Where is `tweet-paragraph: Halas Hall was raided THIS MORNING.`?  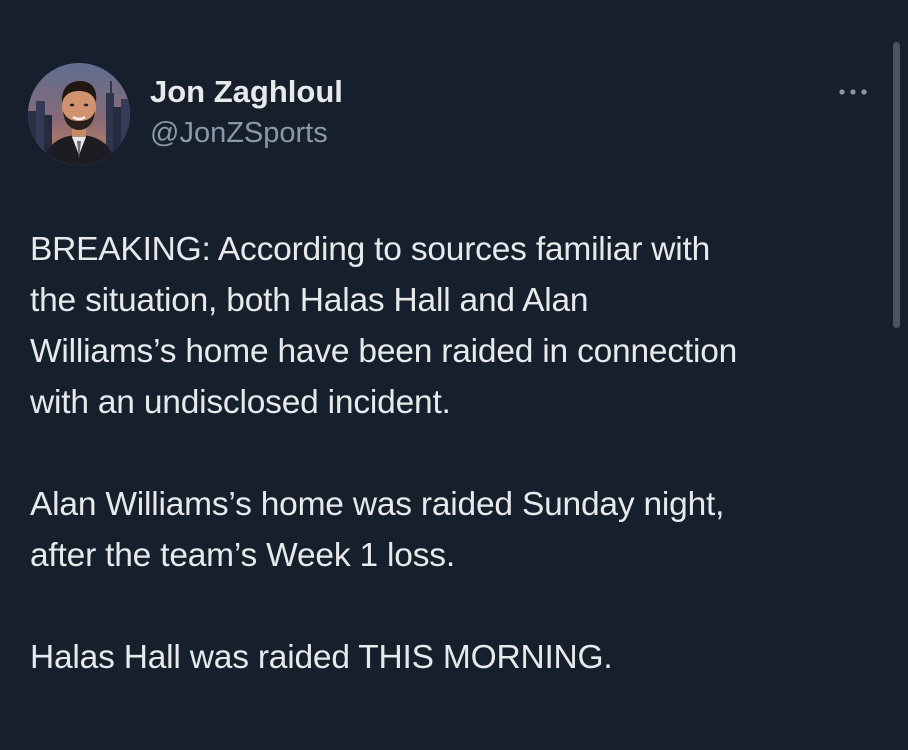
tweet-paragraph: Halas Hall was raided THIS MORNING. is located at coordinates (321, 657).